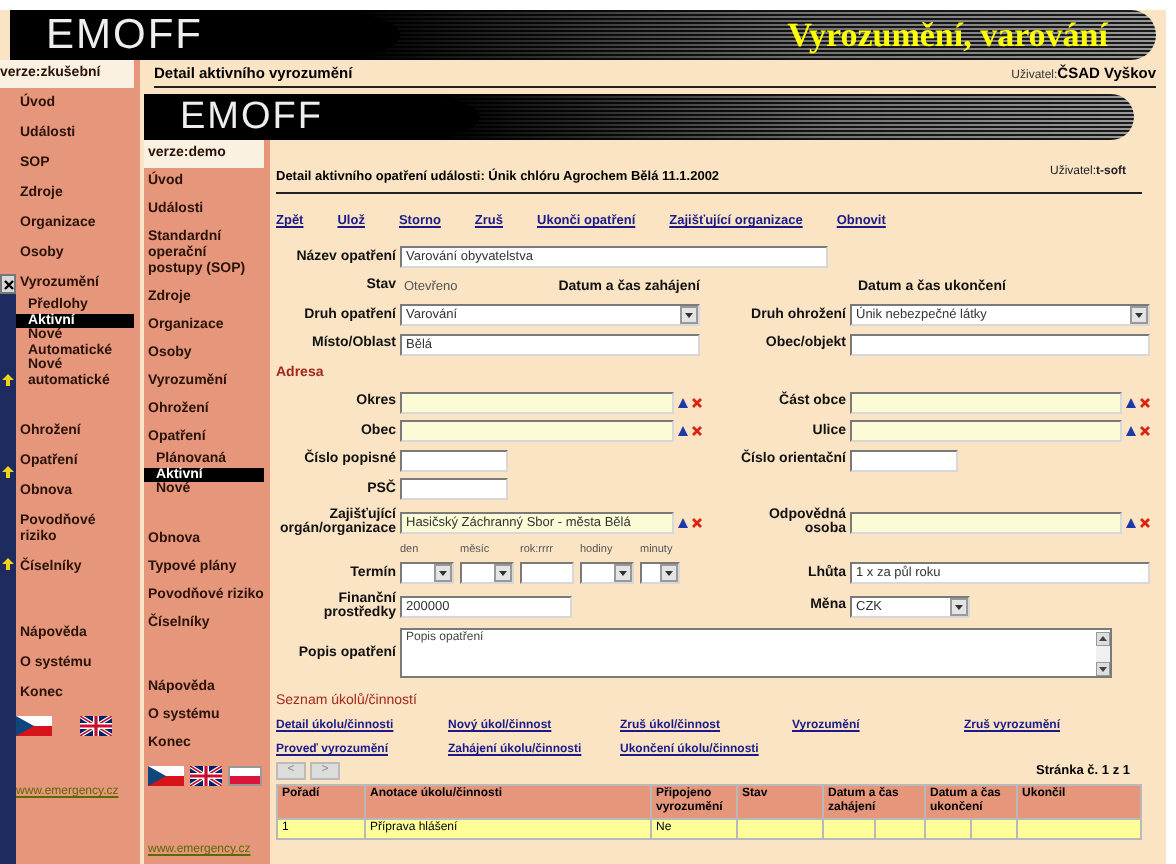 The height and width of the screenshot is (864, 1176). I want to click on close-button, so click(8, 284).